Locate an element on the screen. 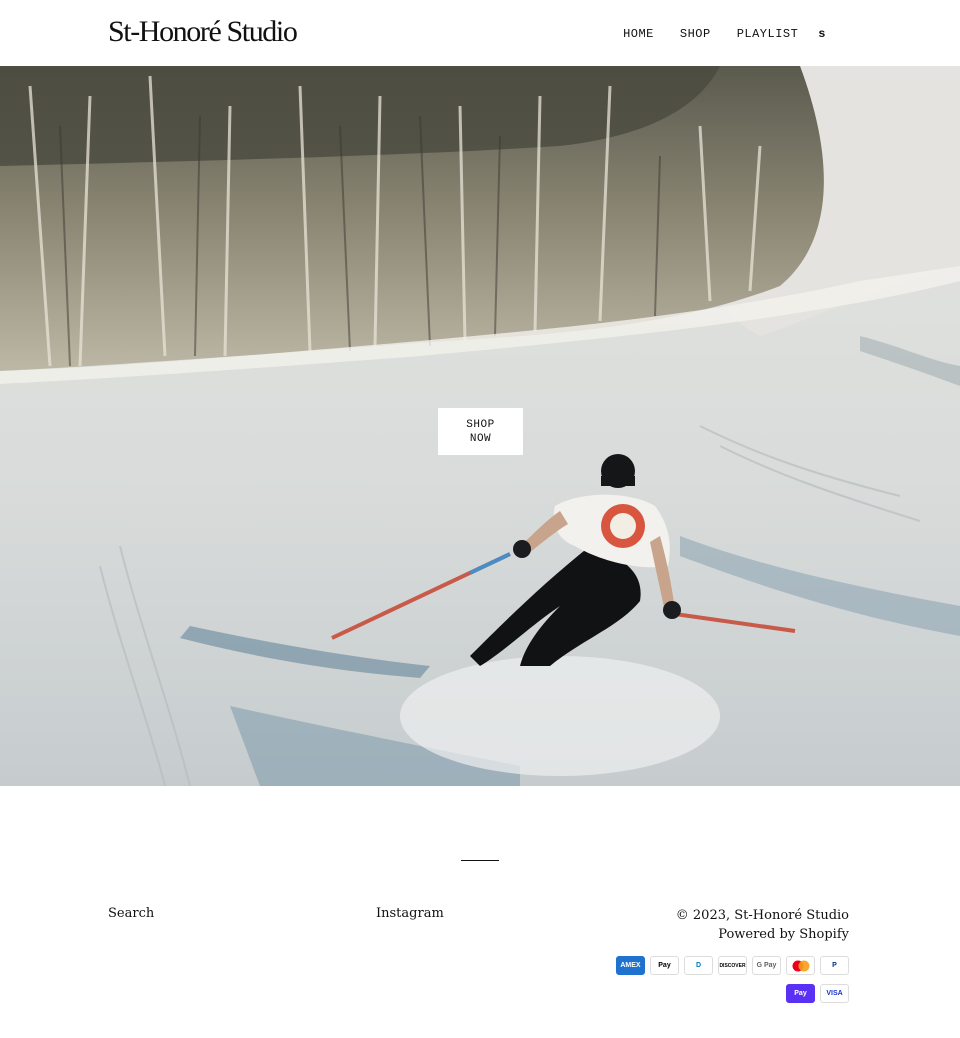 Image resolution: width=960 pixels, height=1038 pixels. payment-label: DISCOVER is located at coordinates (732, 965).